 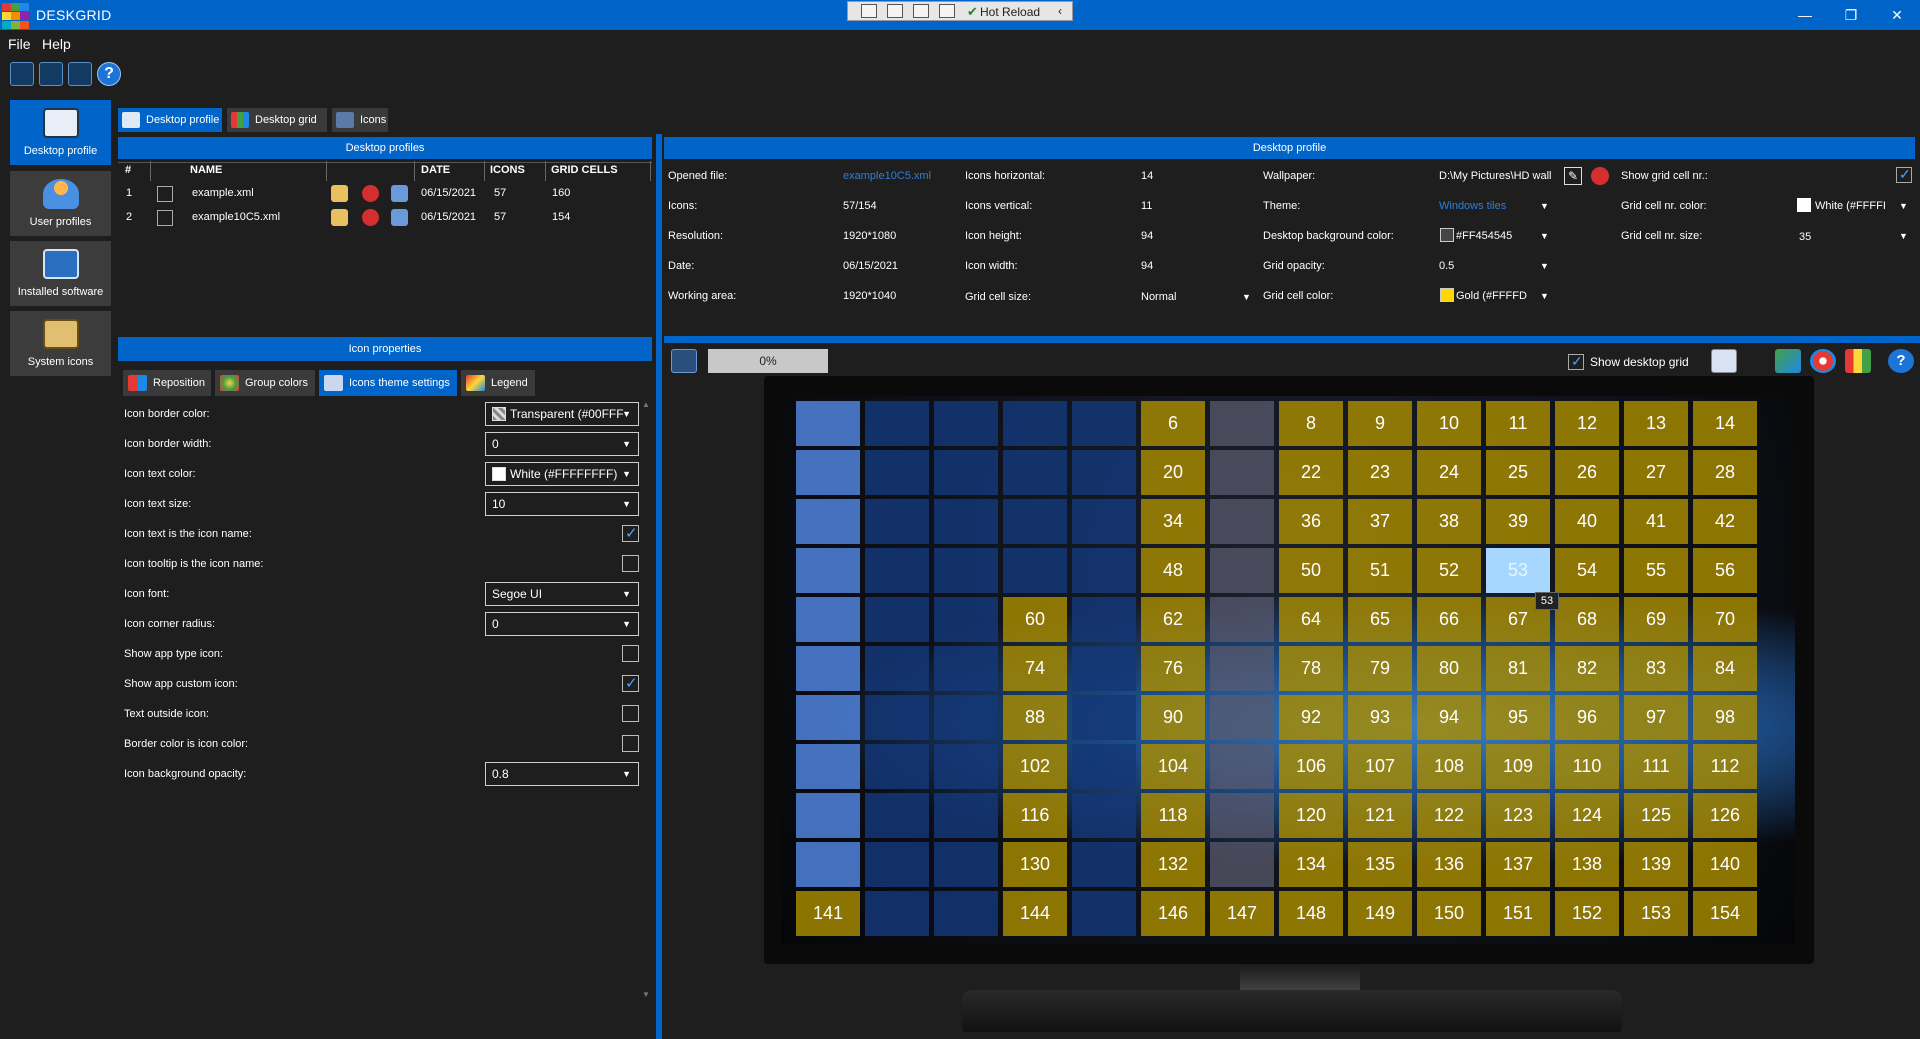 I want to click on grid-cell: 52, so click(x=1449, y=570).